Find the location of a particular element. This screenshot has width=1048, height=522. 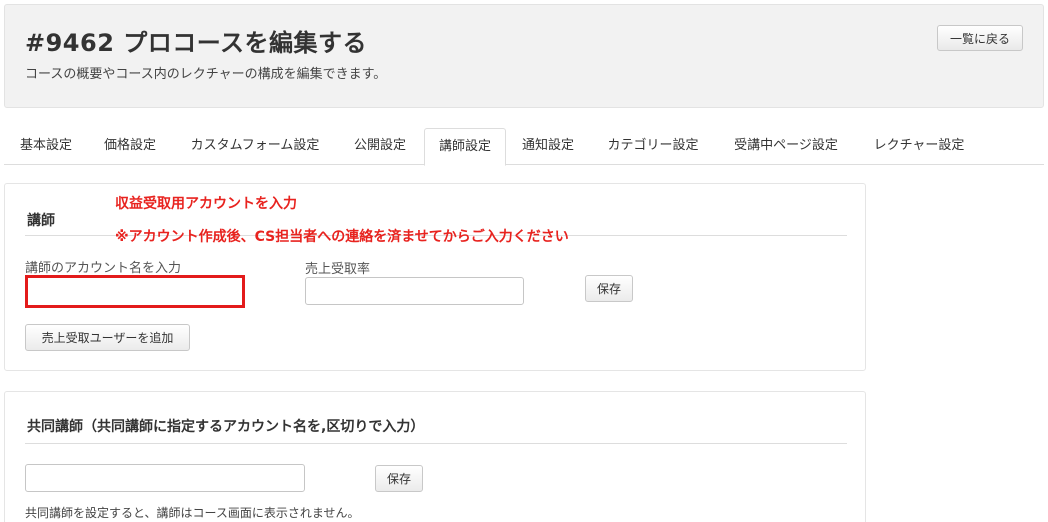

page-title: #9462 プロコースを編集する is located at coordinates (196, 43).